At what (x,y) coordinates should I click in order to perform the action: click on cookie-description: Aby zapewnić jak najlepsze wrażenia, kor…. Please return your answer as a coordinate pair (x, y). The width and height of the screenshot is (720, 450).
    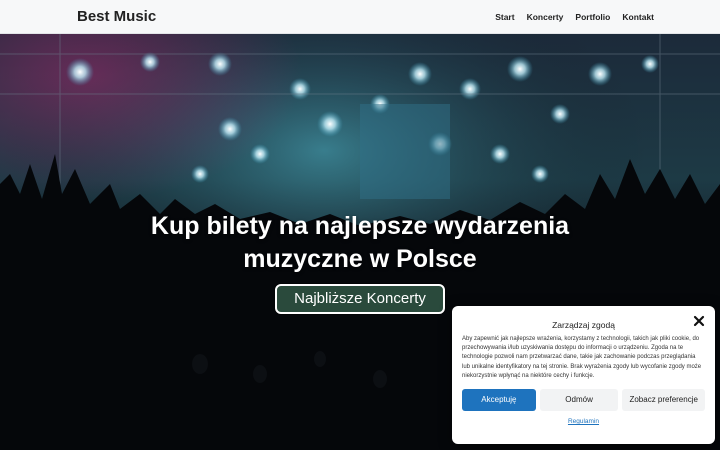
    Looking at the image, I should click on (582, 357).